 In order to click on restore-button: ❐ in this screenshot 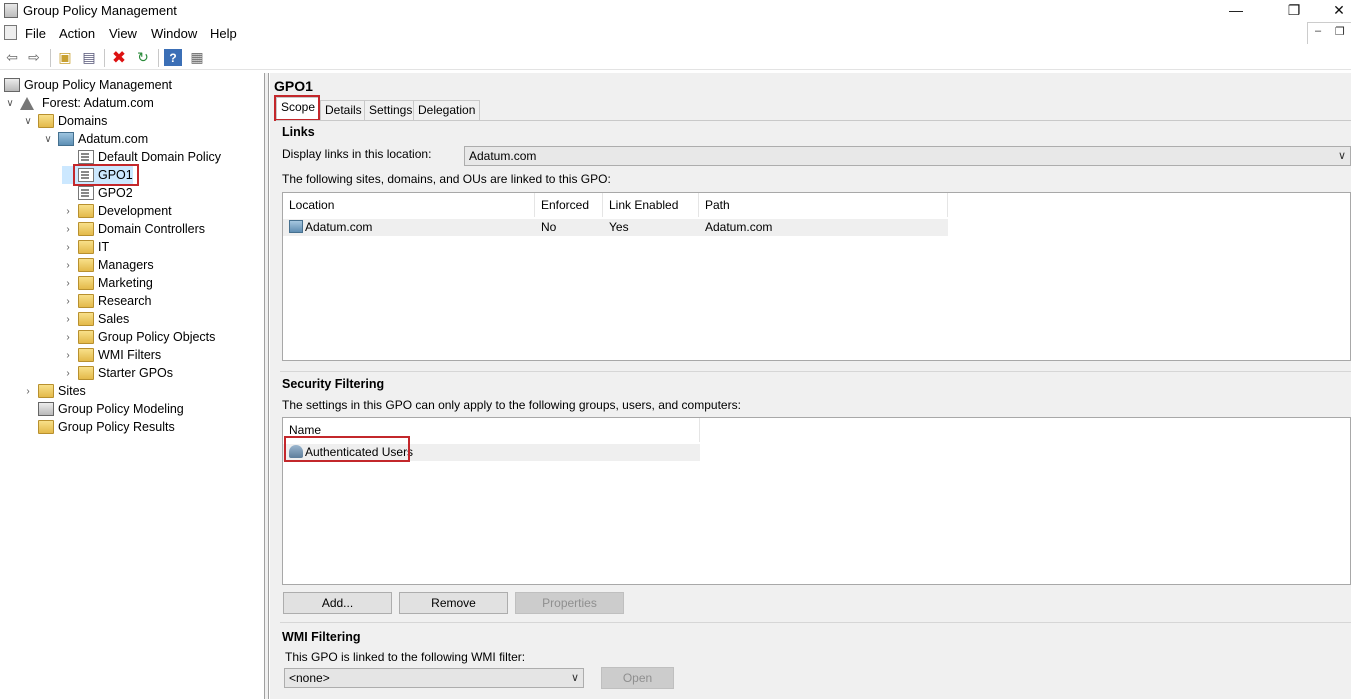, I will do `click(1294, 11)`.